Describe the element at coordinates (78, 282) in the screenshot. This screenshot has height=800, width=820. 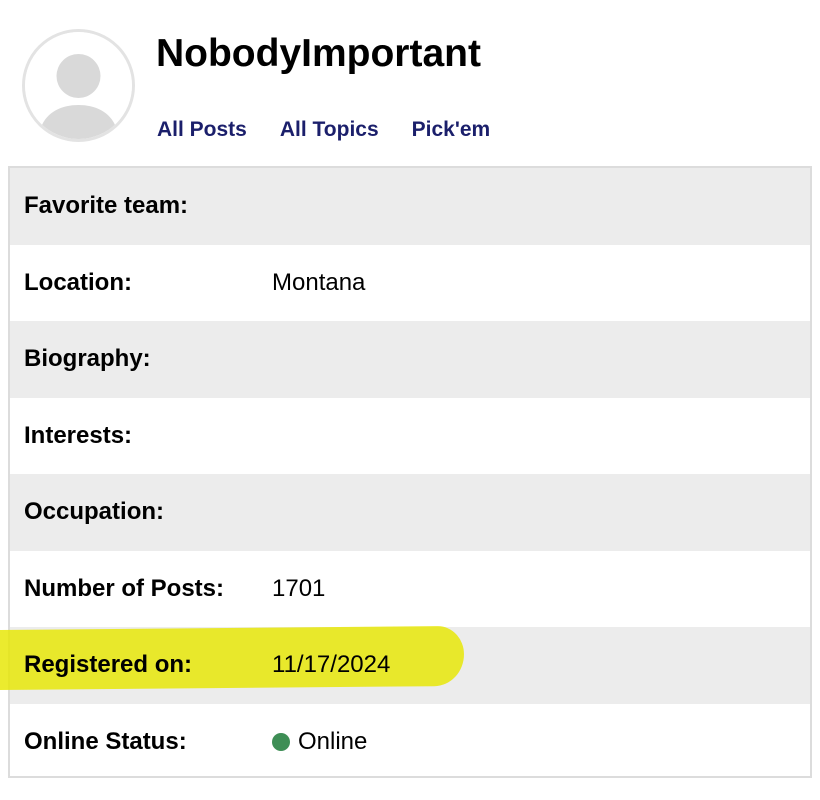
I see `row-label: Location:` at that location.